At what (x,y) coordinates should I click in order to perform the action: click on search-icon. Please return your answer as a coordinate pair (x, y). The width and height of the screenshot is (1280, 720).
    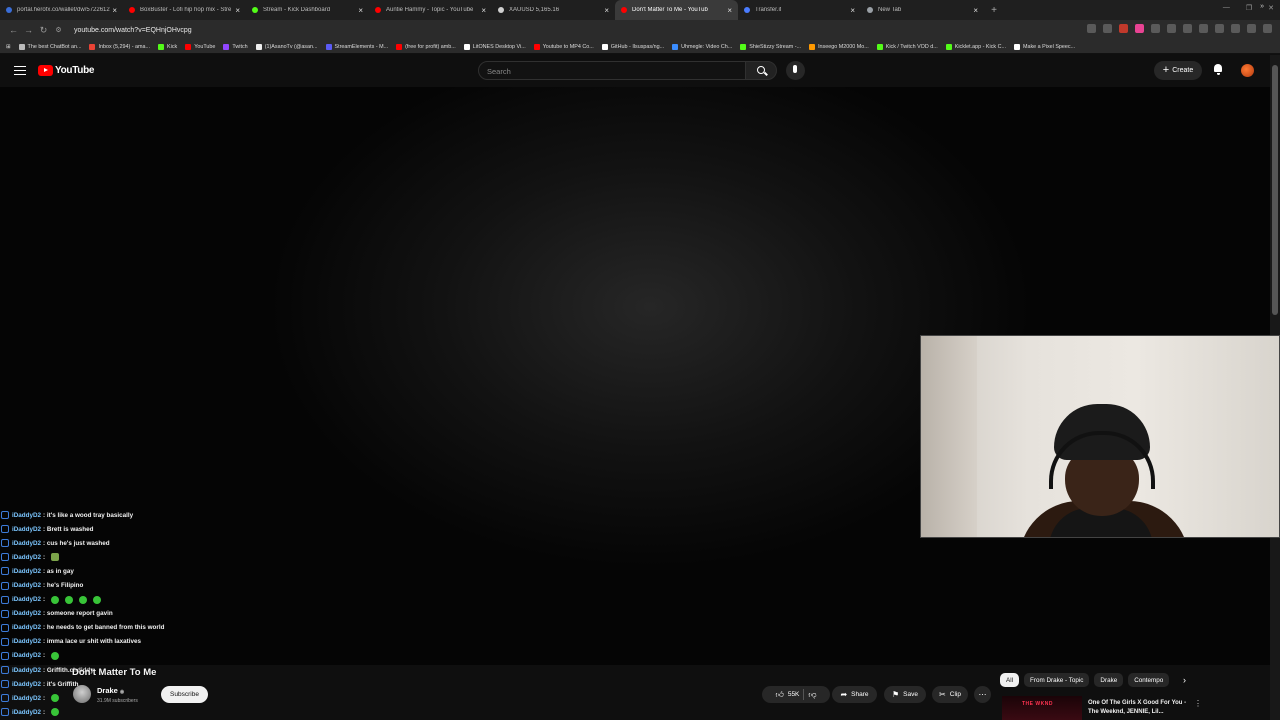
    Looking at the image, I should click on (761, 70).